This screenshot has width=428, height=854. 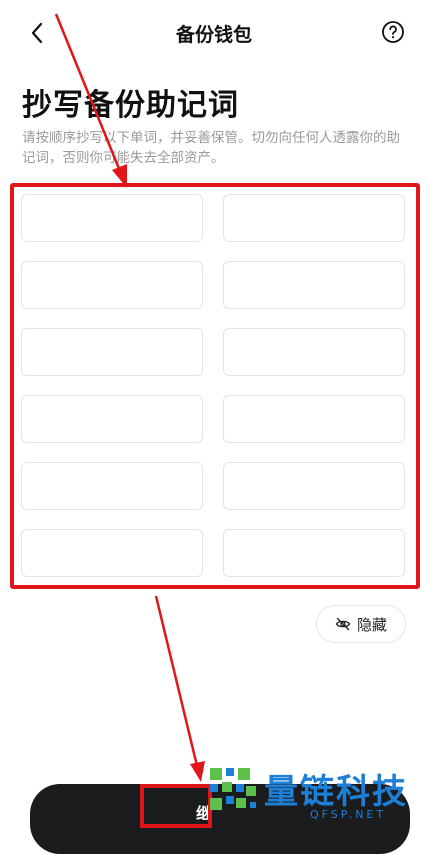 I want to click on watermark-brand: 量链科技, so click(x=336, y=792).